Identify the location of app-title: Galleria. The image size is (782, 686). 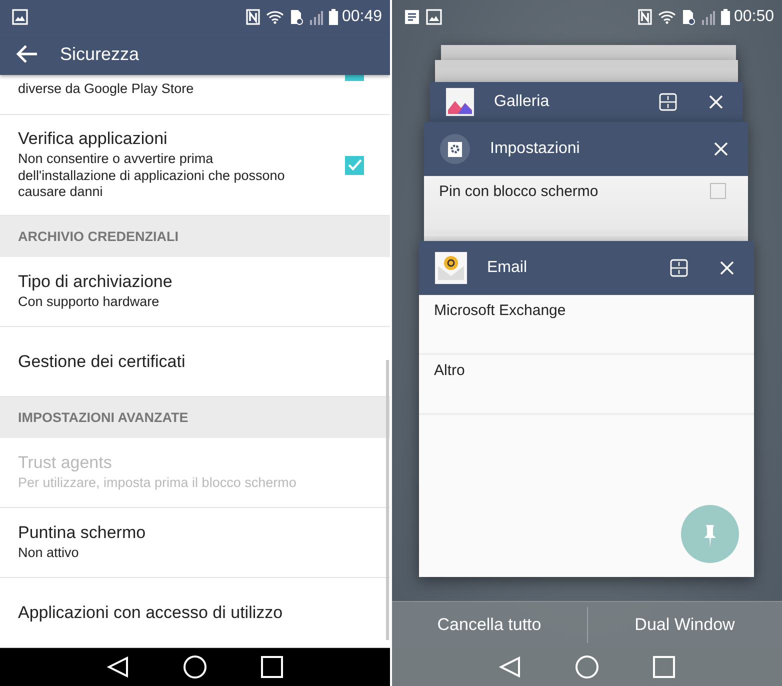
(522, 102).